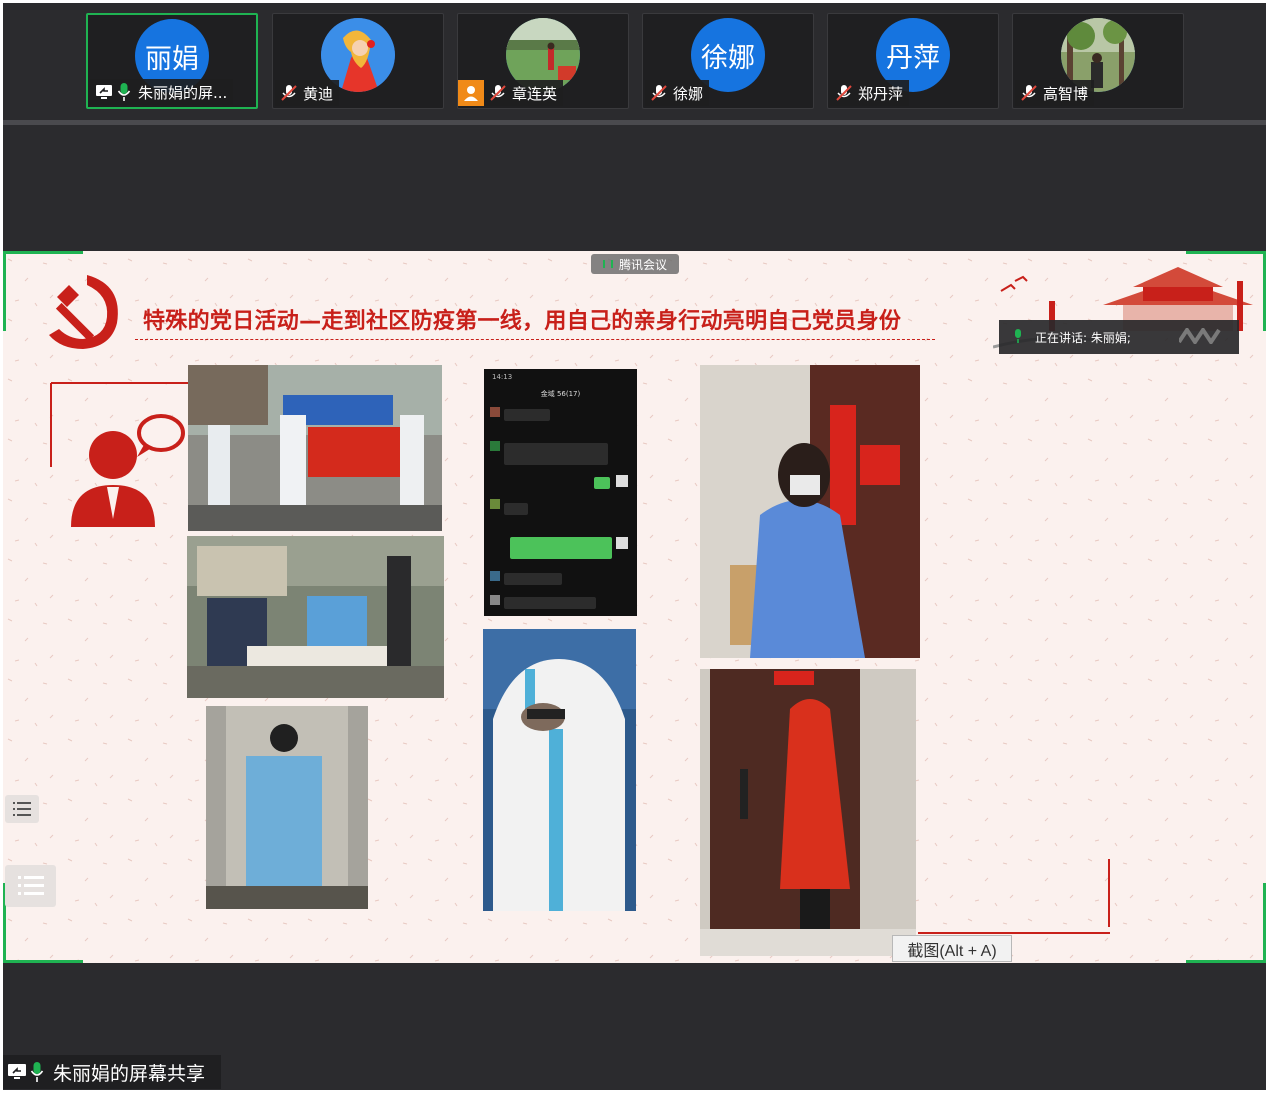 The width and height of the screenshot is (1269, 1096). I want to click on photo-doorway-blue-gown, so click(810, 511).